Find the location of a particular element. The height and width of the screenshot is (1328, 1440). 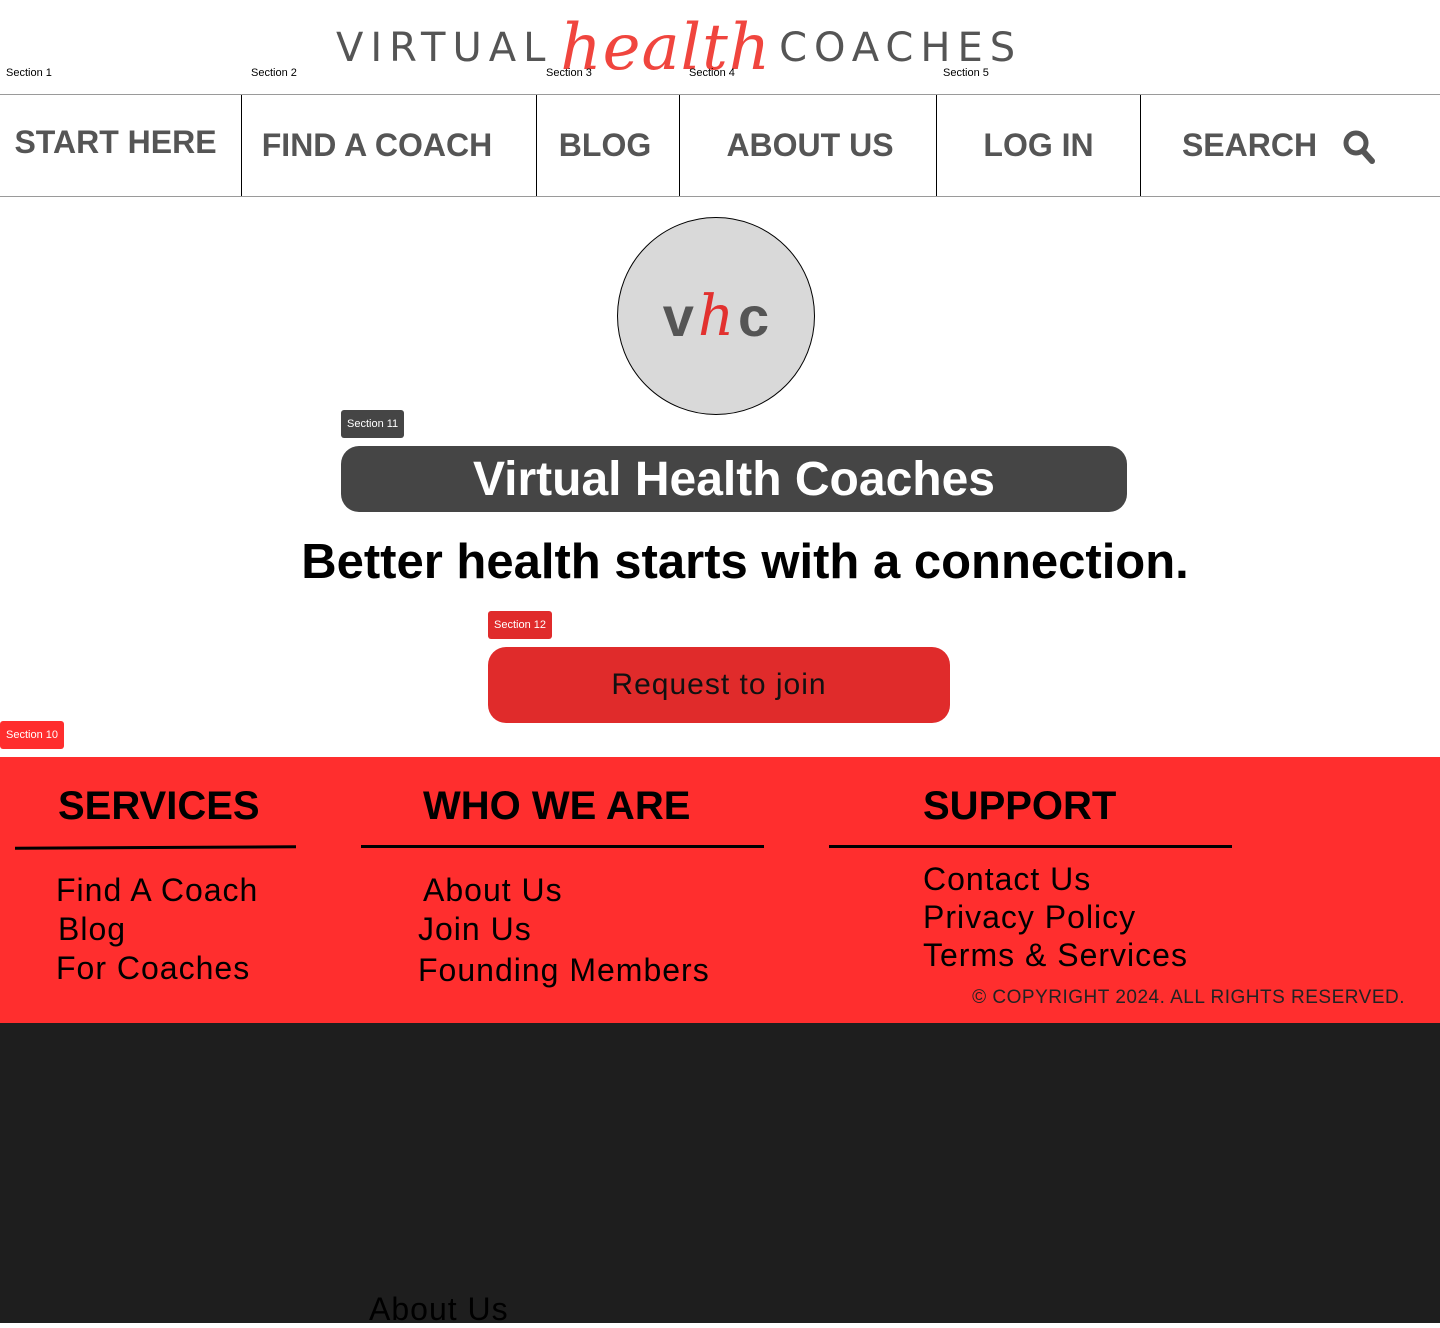

section-2-label: Section 2 is located at coordinates (274, 73).